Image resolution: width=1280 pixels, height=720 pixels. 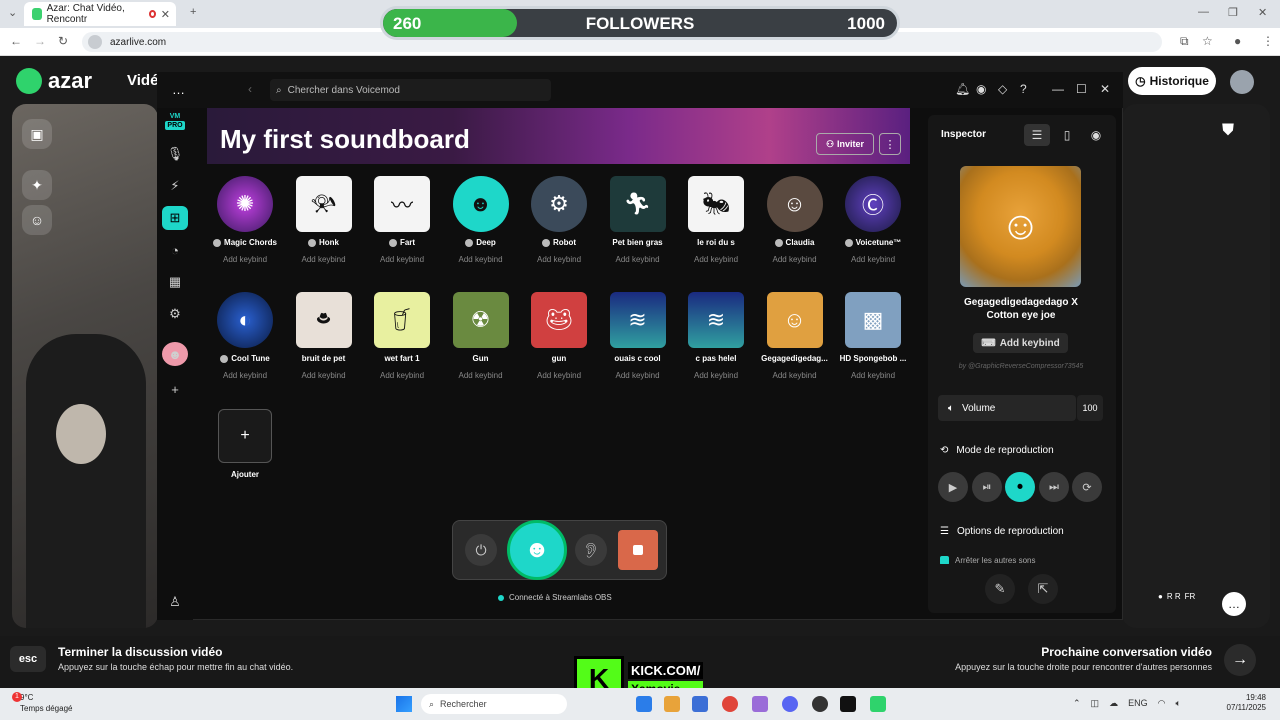 I want to click on browser-menu-icon: ⋮, so click(x=1268, y=41).